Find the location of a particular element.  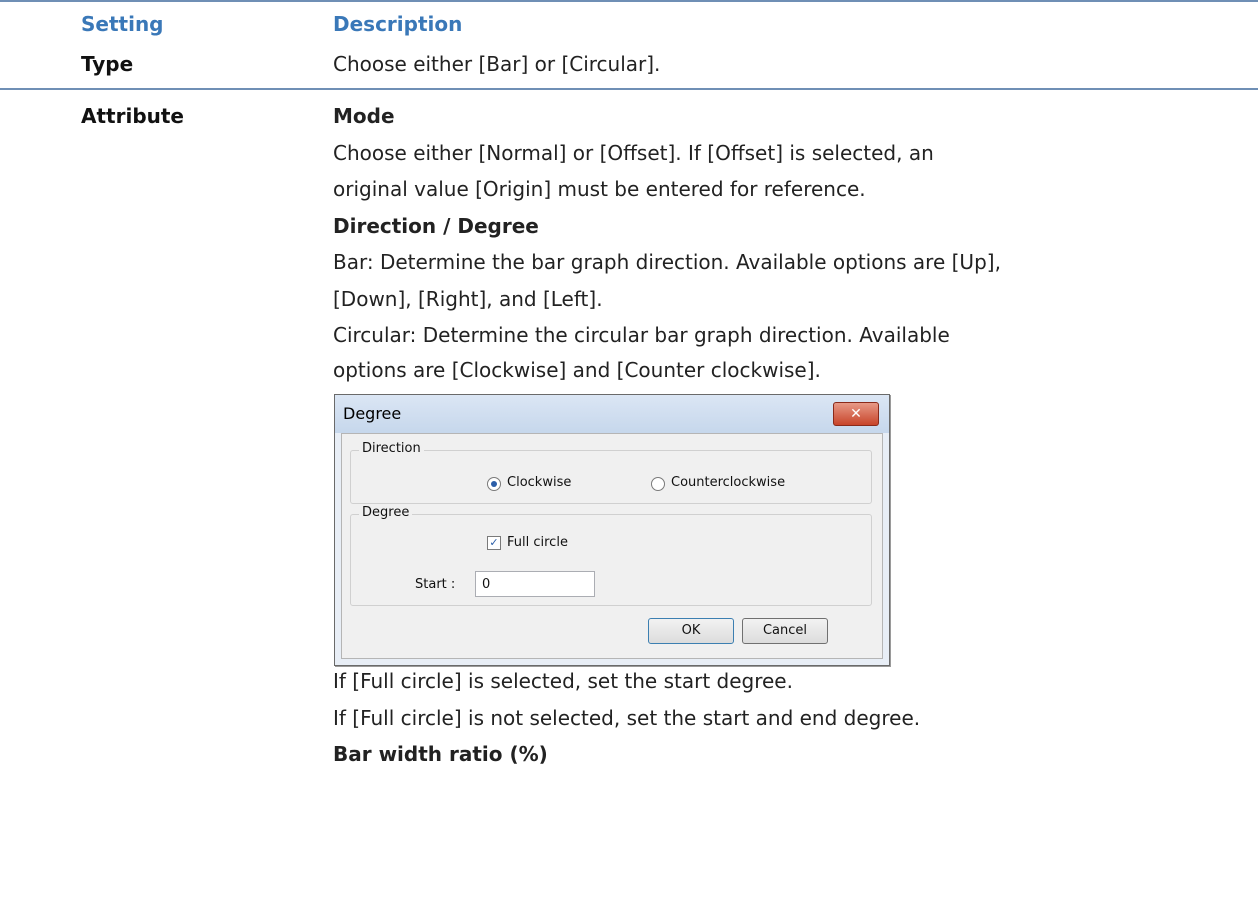

degree-group-title: Degree is located at coordinates (386, 512).